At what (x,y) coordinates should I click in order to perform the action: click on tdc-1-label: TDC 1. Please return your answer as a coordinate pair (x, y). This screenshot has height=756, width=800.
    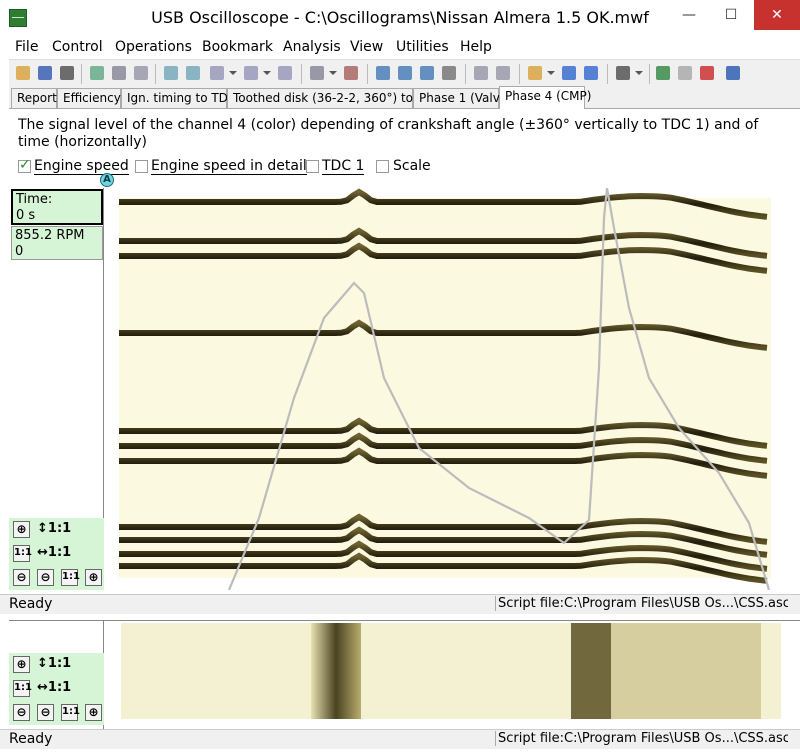
    Looking at the image, I should click on (343, 166).